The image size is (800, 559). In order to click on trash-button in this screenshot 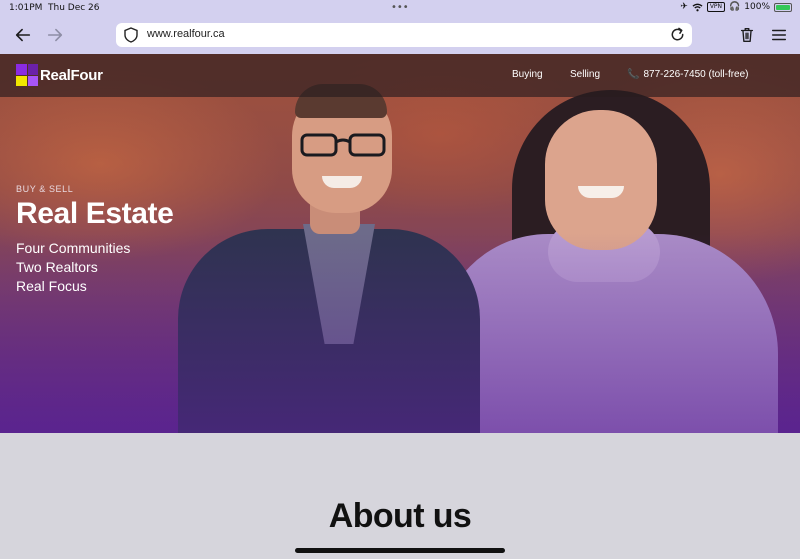, I will do `click(747, 35)`.